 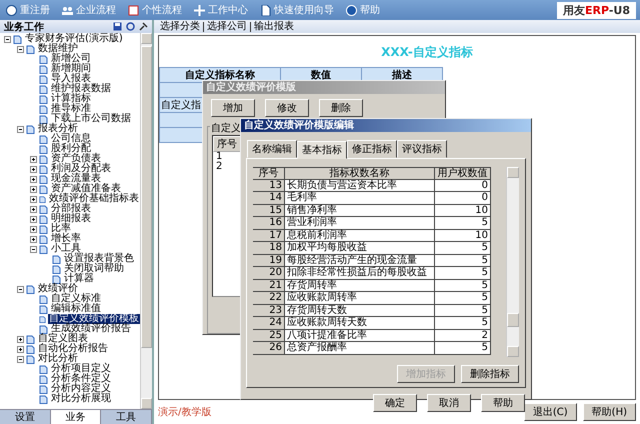 What do you see at coordinates (71, 99) in the screenshot?
I see `tree-item: 计算指标` at bounding box center [71, 99].